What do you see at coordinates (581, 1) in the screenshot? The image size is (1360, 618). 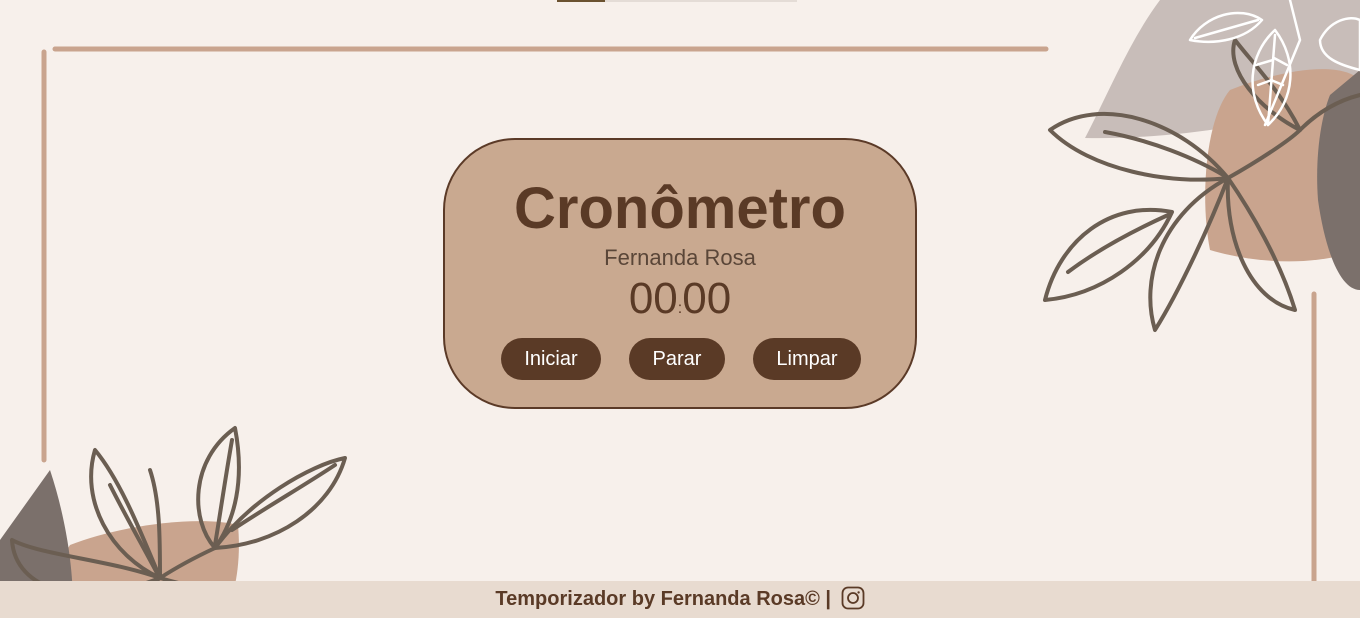 I see `top-strip-accent` at bounding box center [581, 1].